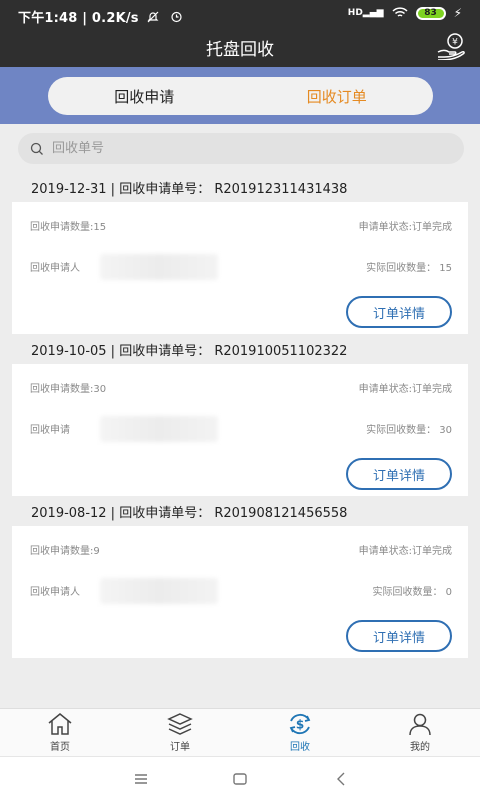 The image size is (480, 800). Describe the element at coordinates (341, 779) in the screenshot. I see `back-icon` at that location.